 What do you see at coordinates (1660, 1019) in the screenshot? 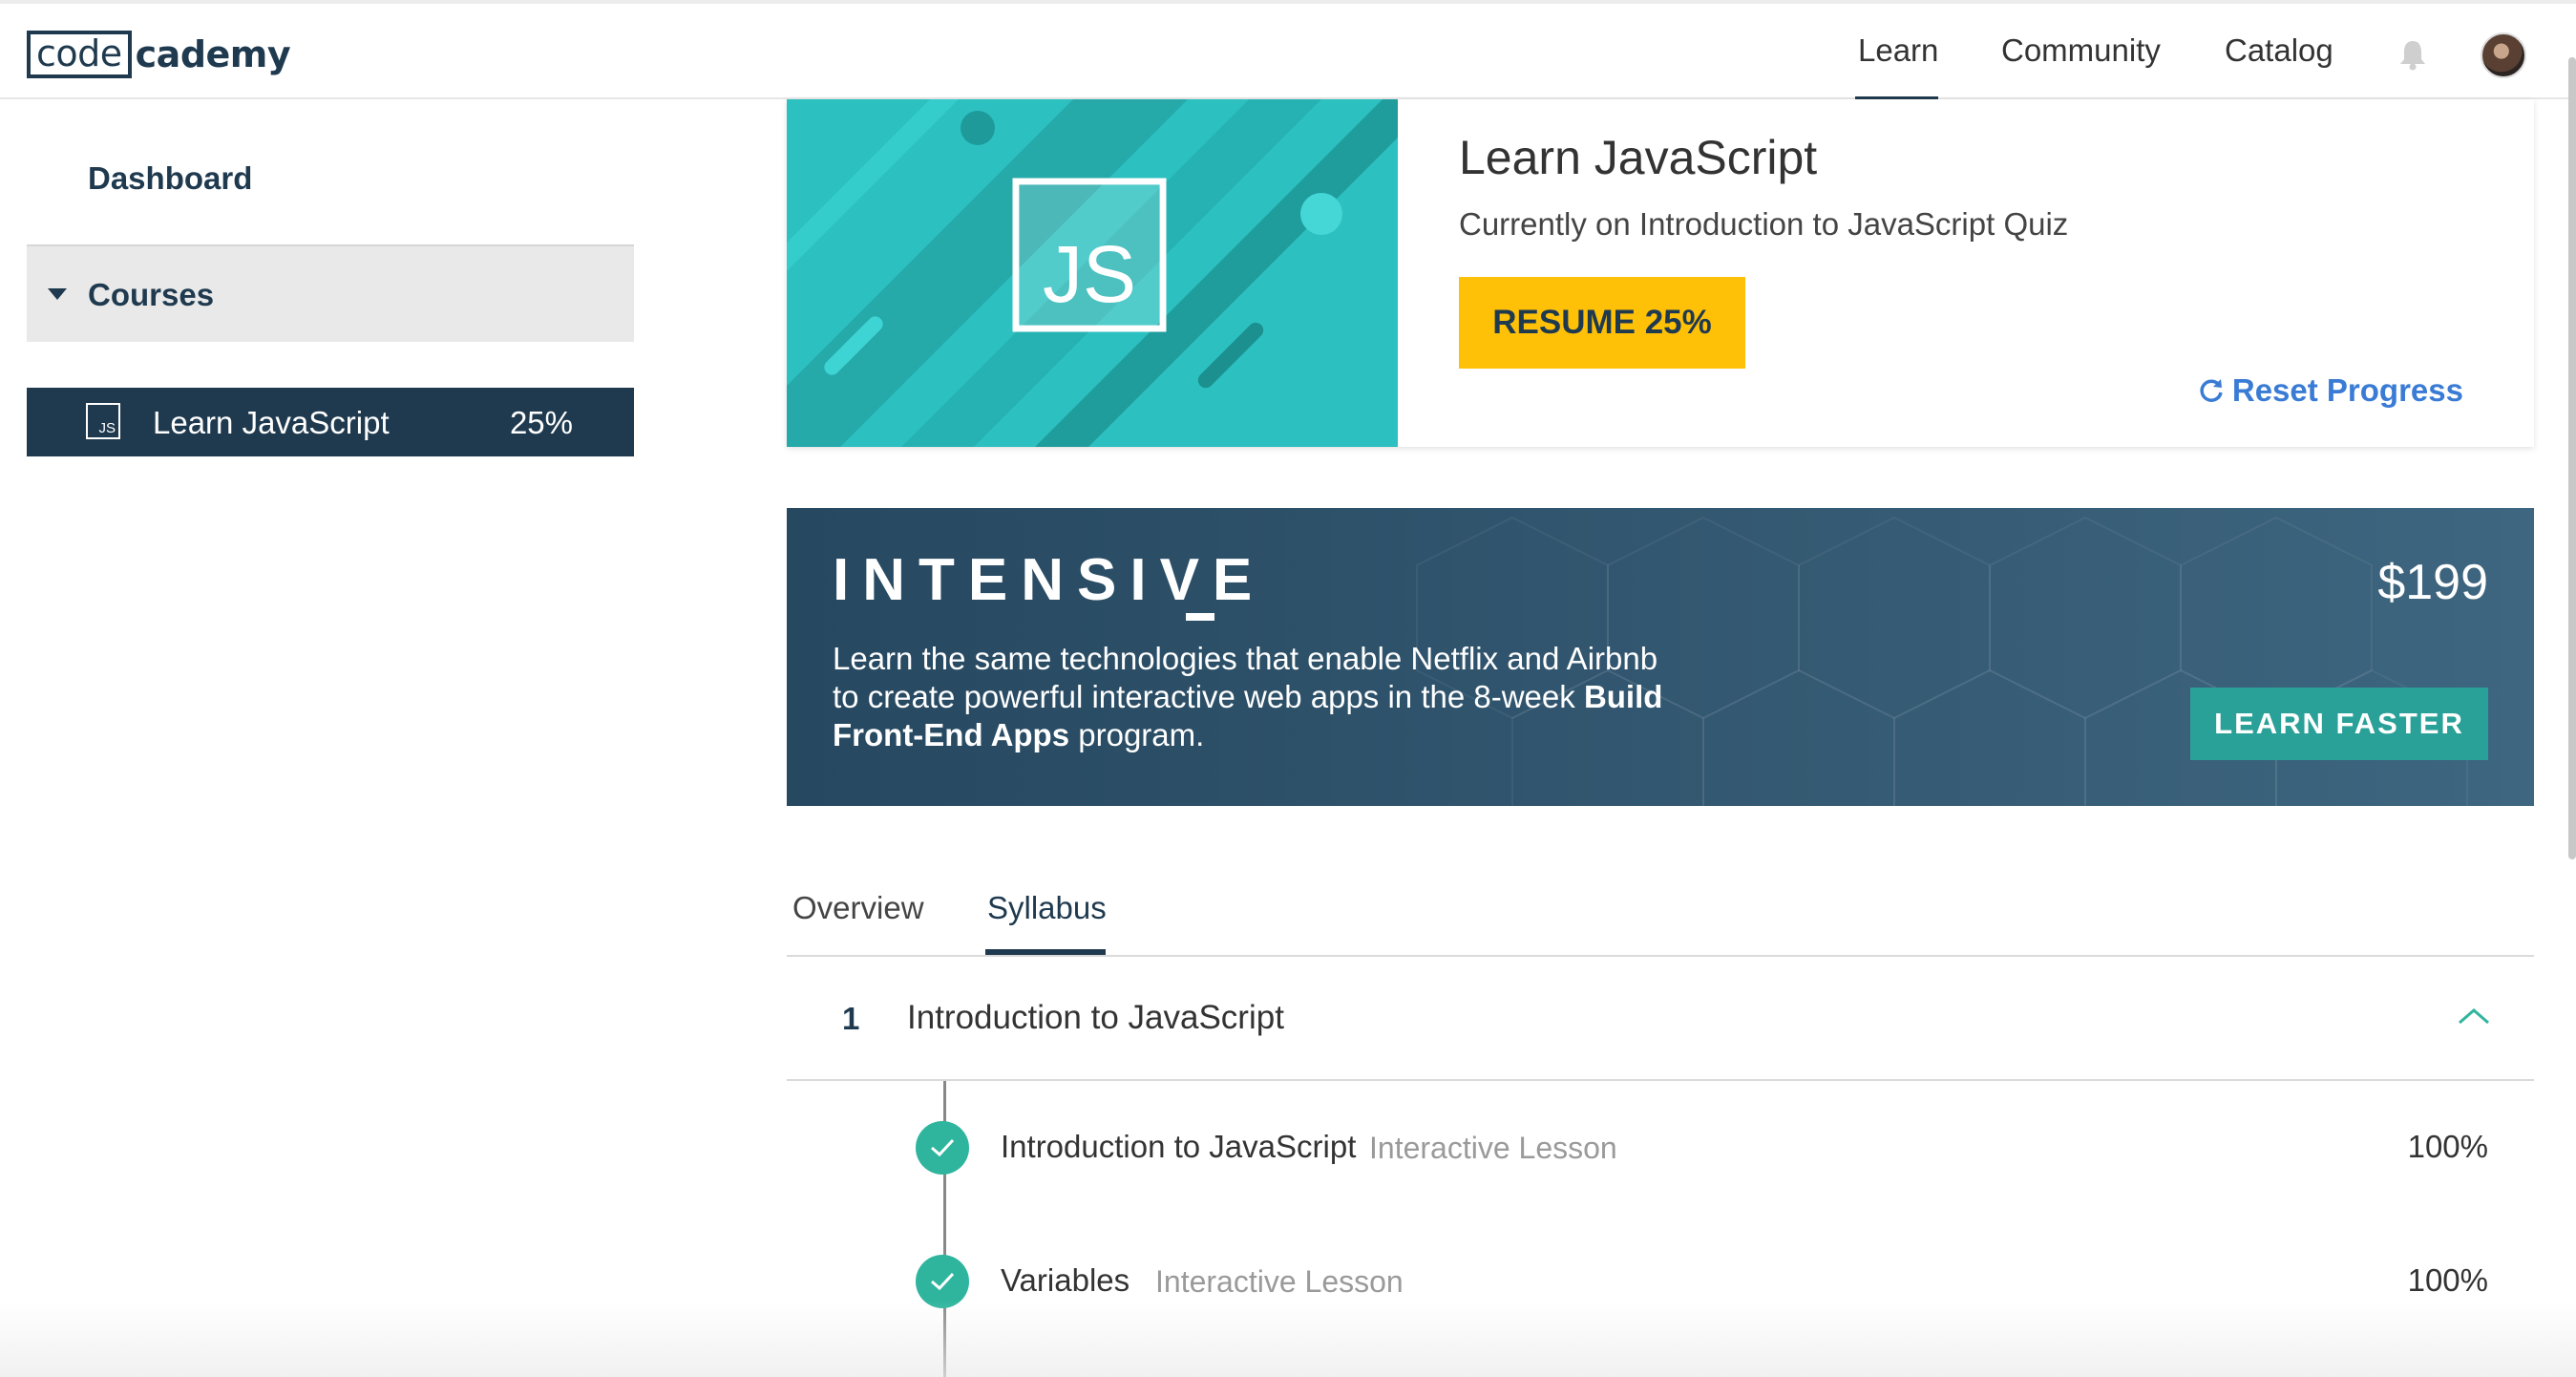
I see `syllabus-chapter-header: 1 Introduction to JavaScript` at bounding box center [1660, 1019].